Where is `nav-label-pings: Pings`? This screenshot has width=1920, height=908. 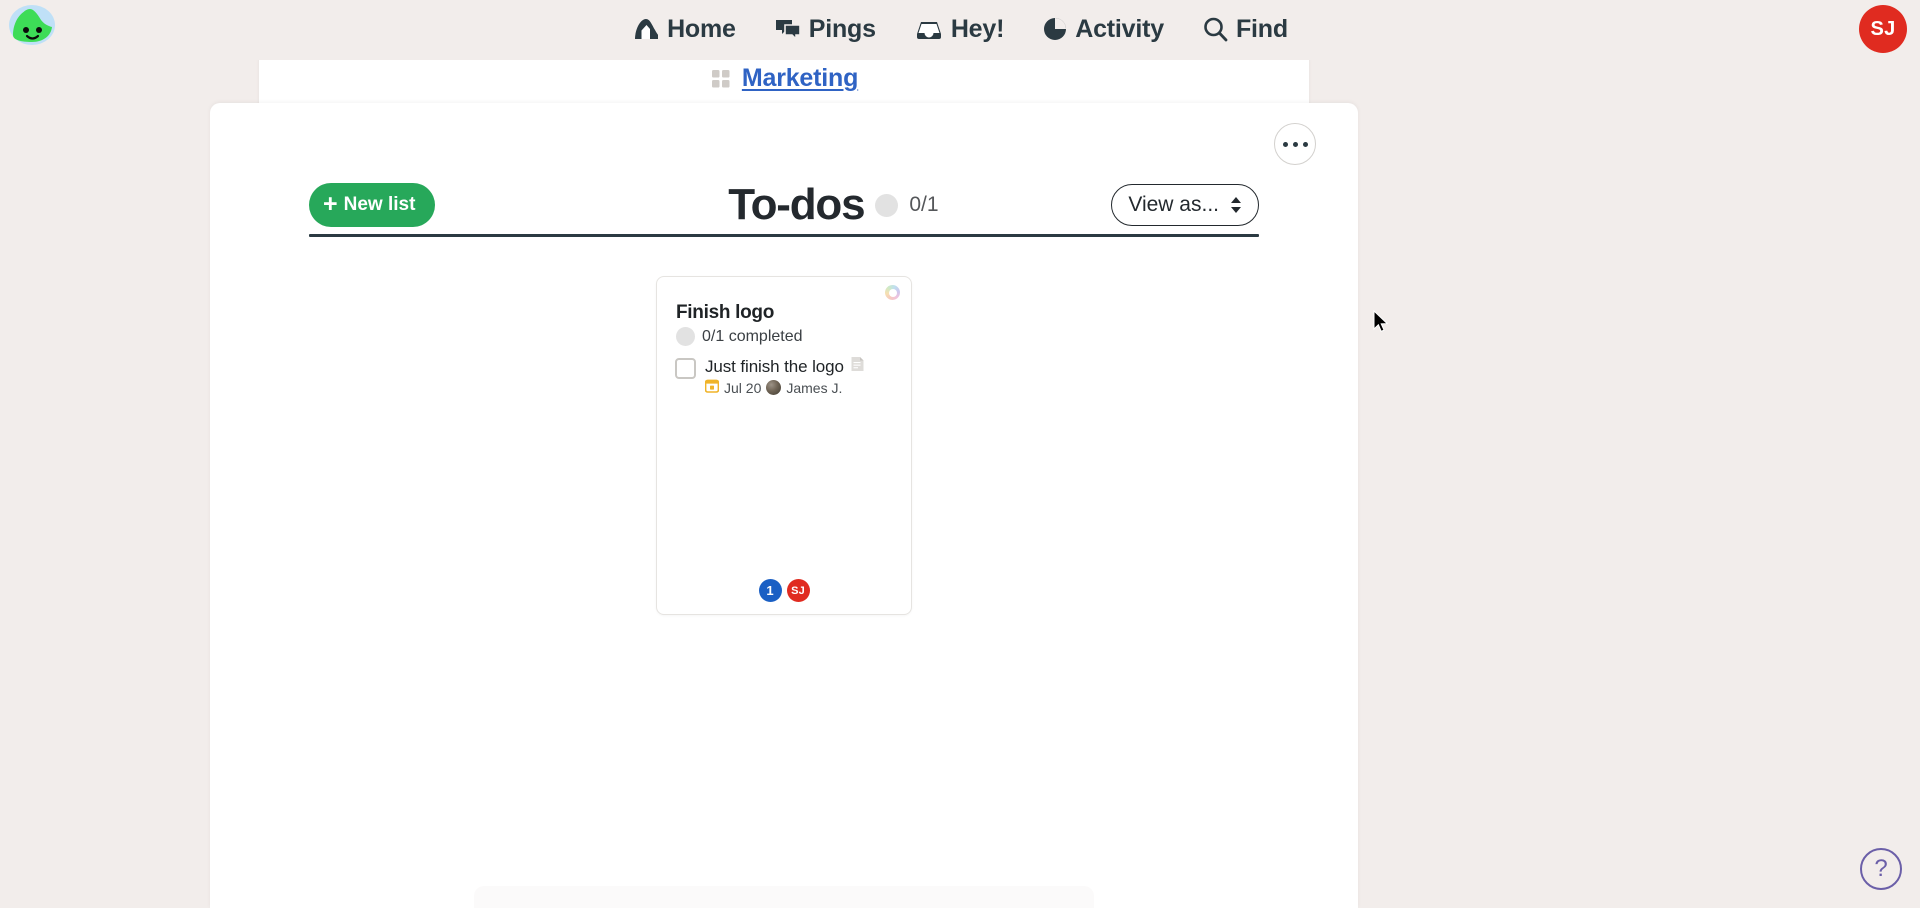
nav-label-pings: Pings is located at coordinates (842, 28).